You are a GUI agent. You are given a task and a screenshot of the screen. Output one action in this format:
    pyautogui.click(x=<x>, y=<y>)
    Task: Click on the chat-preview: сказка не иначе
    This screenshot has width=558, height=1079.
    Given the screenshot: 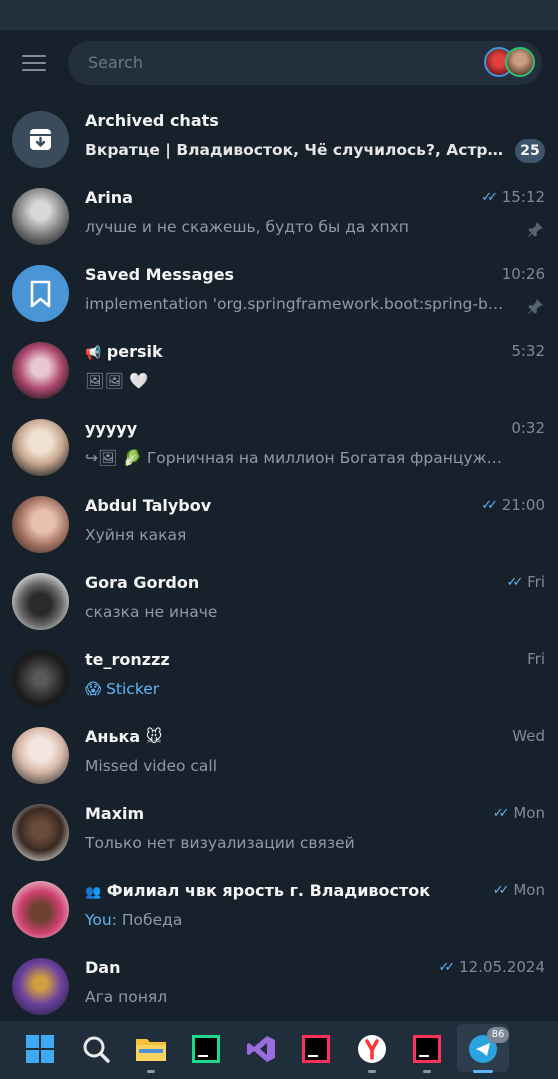 What is the action you would take?
    pyautogui.click(x=151, y=612)
    